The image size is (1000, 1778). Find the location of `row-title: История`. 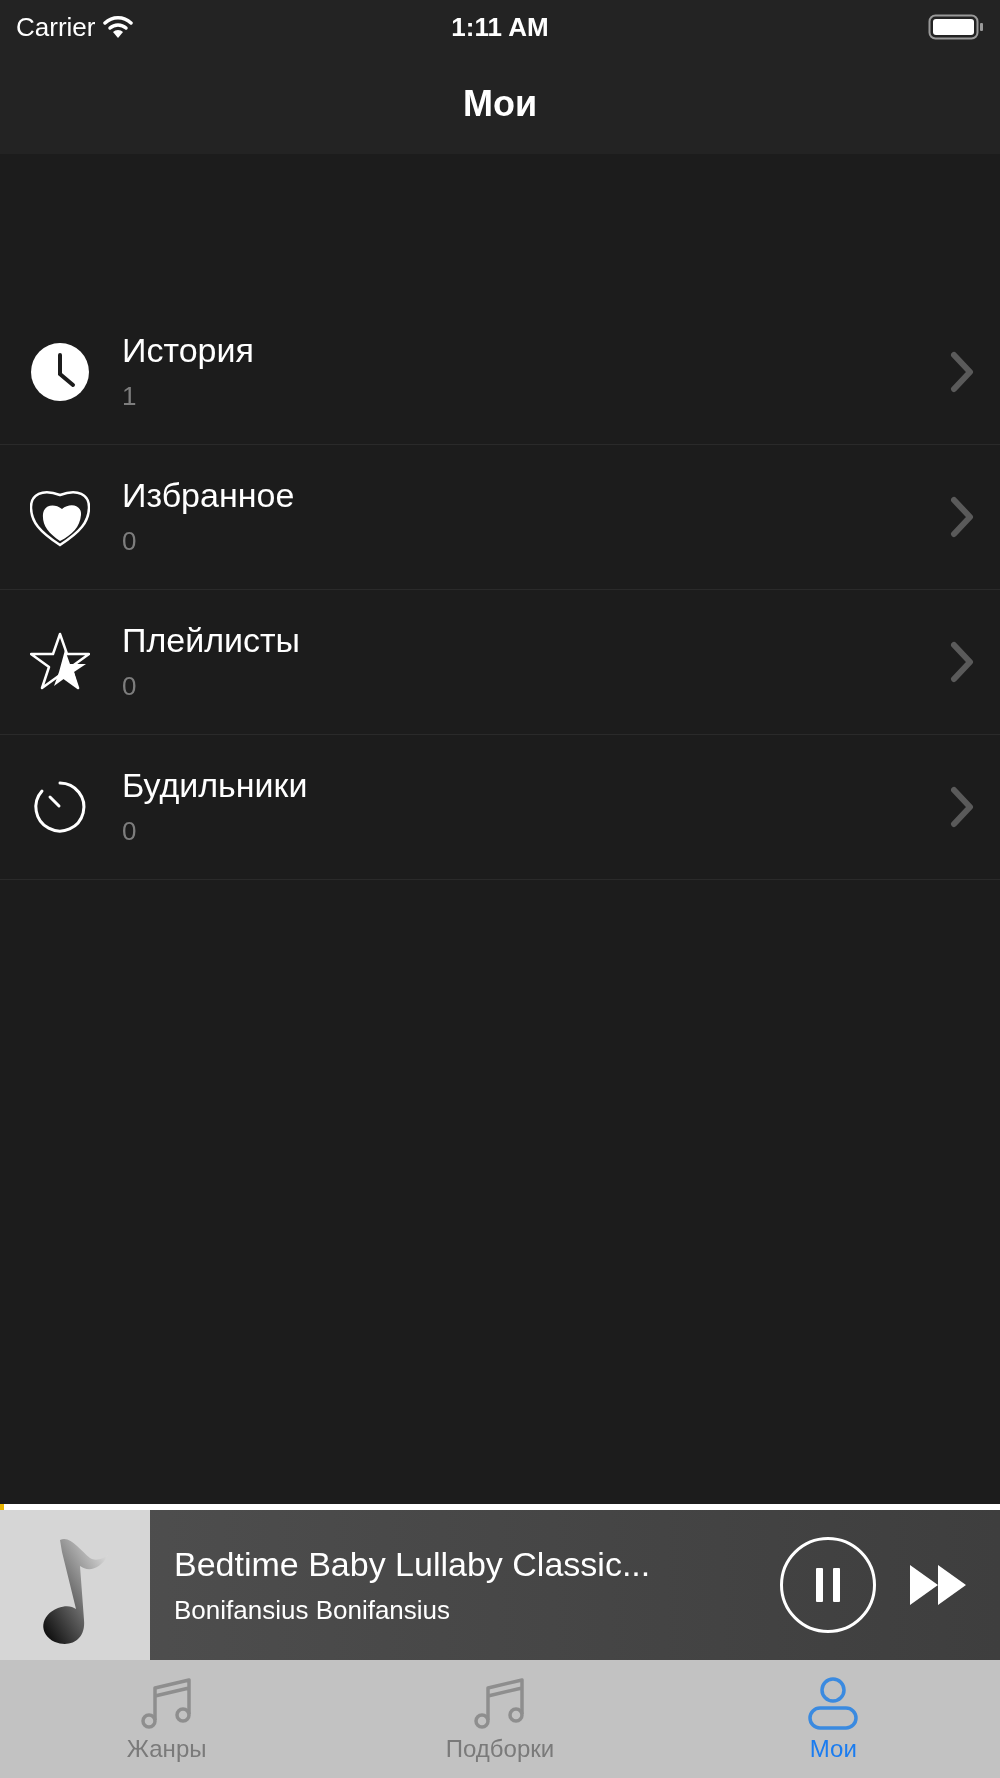

row-title: История is located at coordinates (188, 350).